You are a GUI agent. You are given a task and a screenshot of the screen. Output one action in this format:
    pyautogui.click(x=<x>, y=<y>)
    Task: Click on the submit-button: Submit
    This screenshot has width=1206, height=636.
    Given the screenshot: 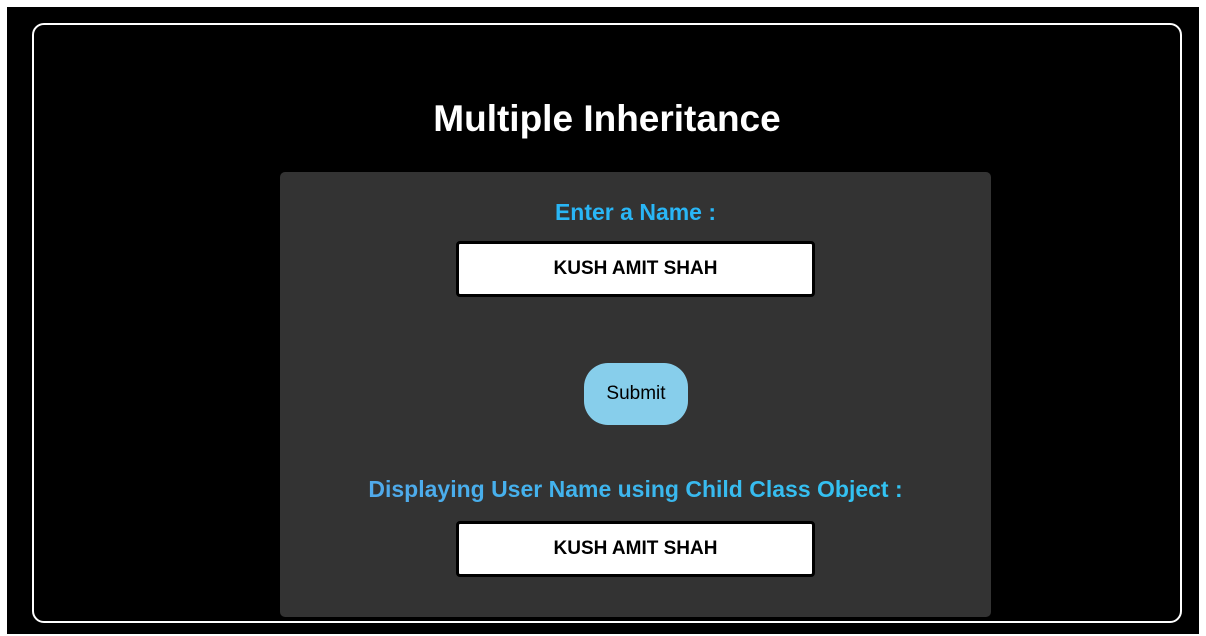 What is the action you would take?
    pyautogui.click(x=636, y=394)
    